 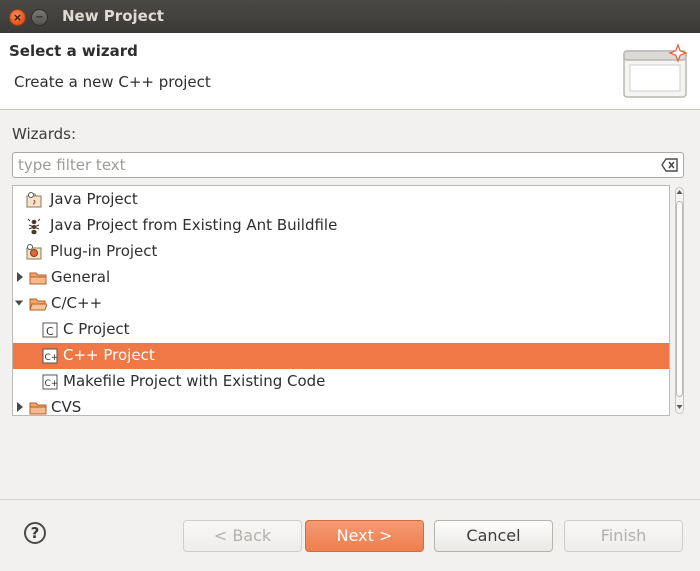 I want to click on tree-item-c-project: C C Project, so click(x=341, y=330).